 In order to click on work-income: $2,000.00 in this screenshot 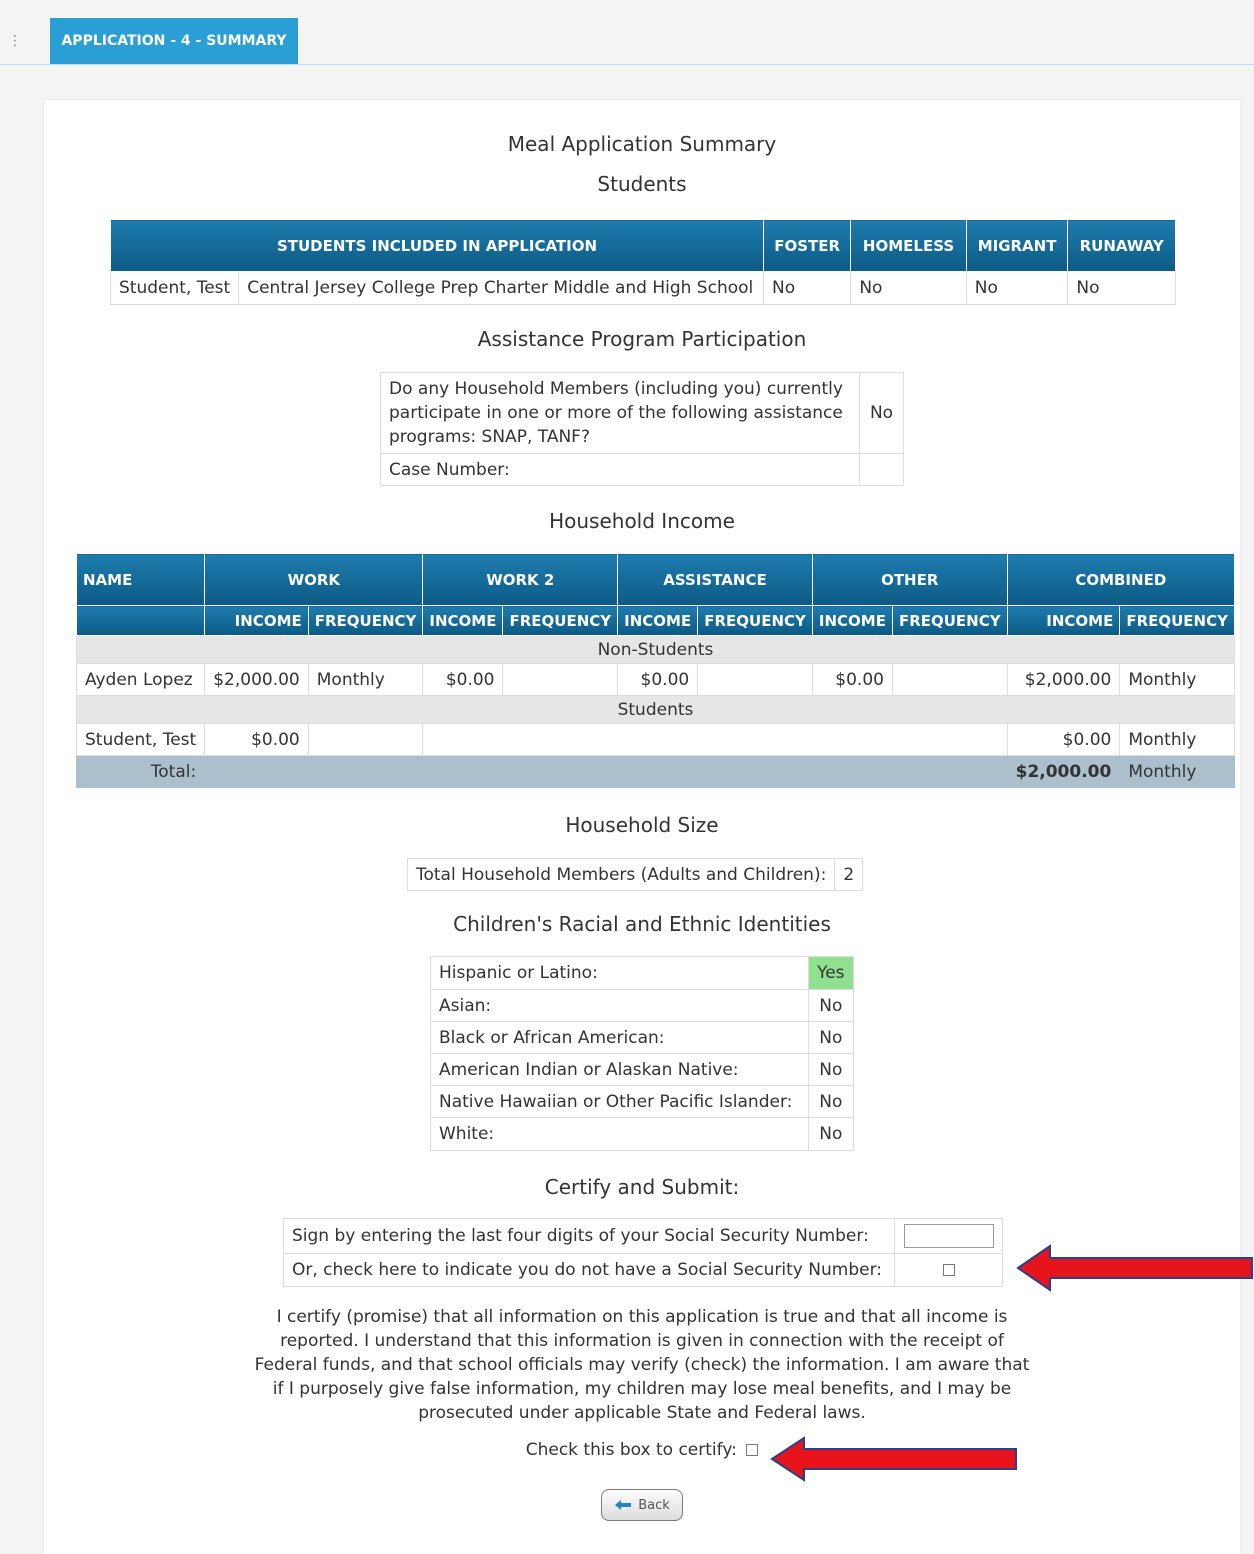, I will do `click(256, 679)`.